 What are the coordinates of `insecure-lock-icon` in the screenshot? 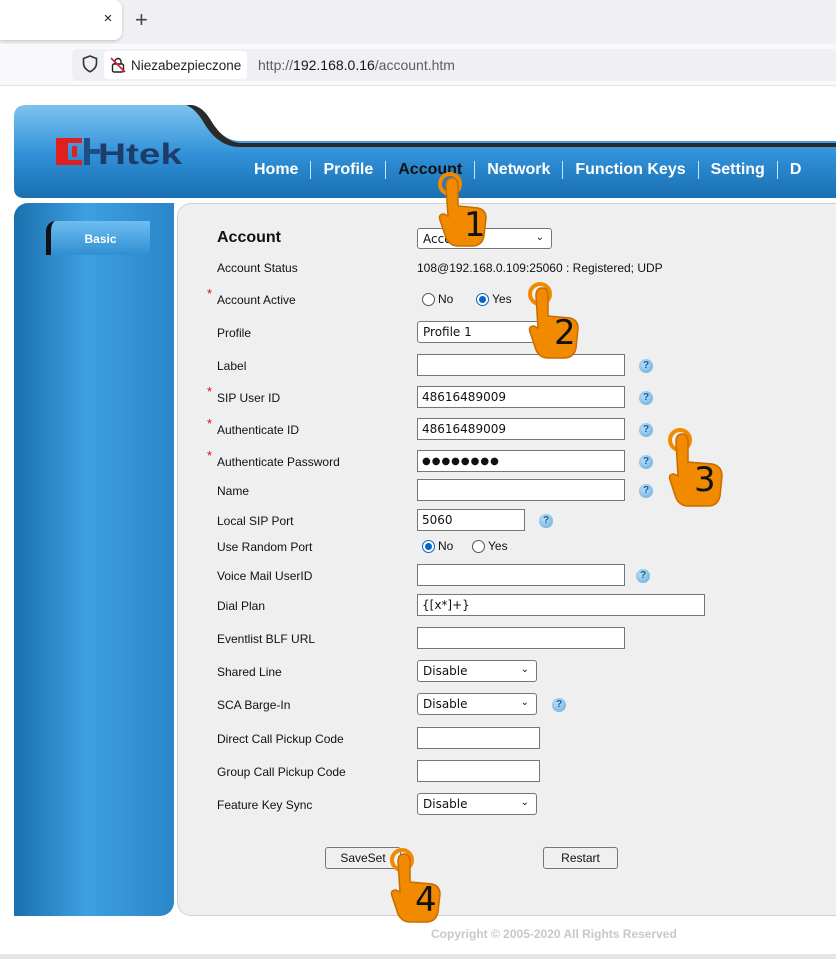 It's located at (118, 65).